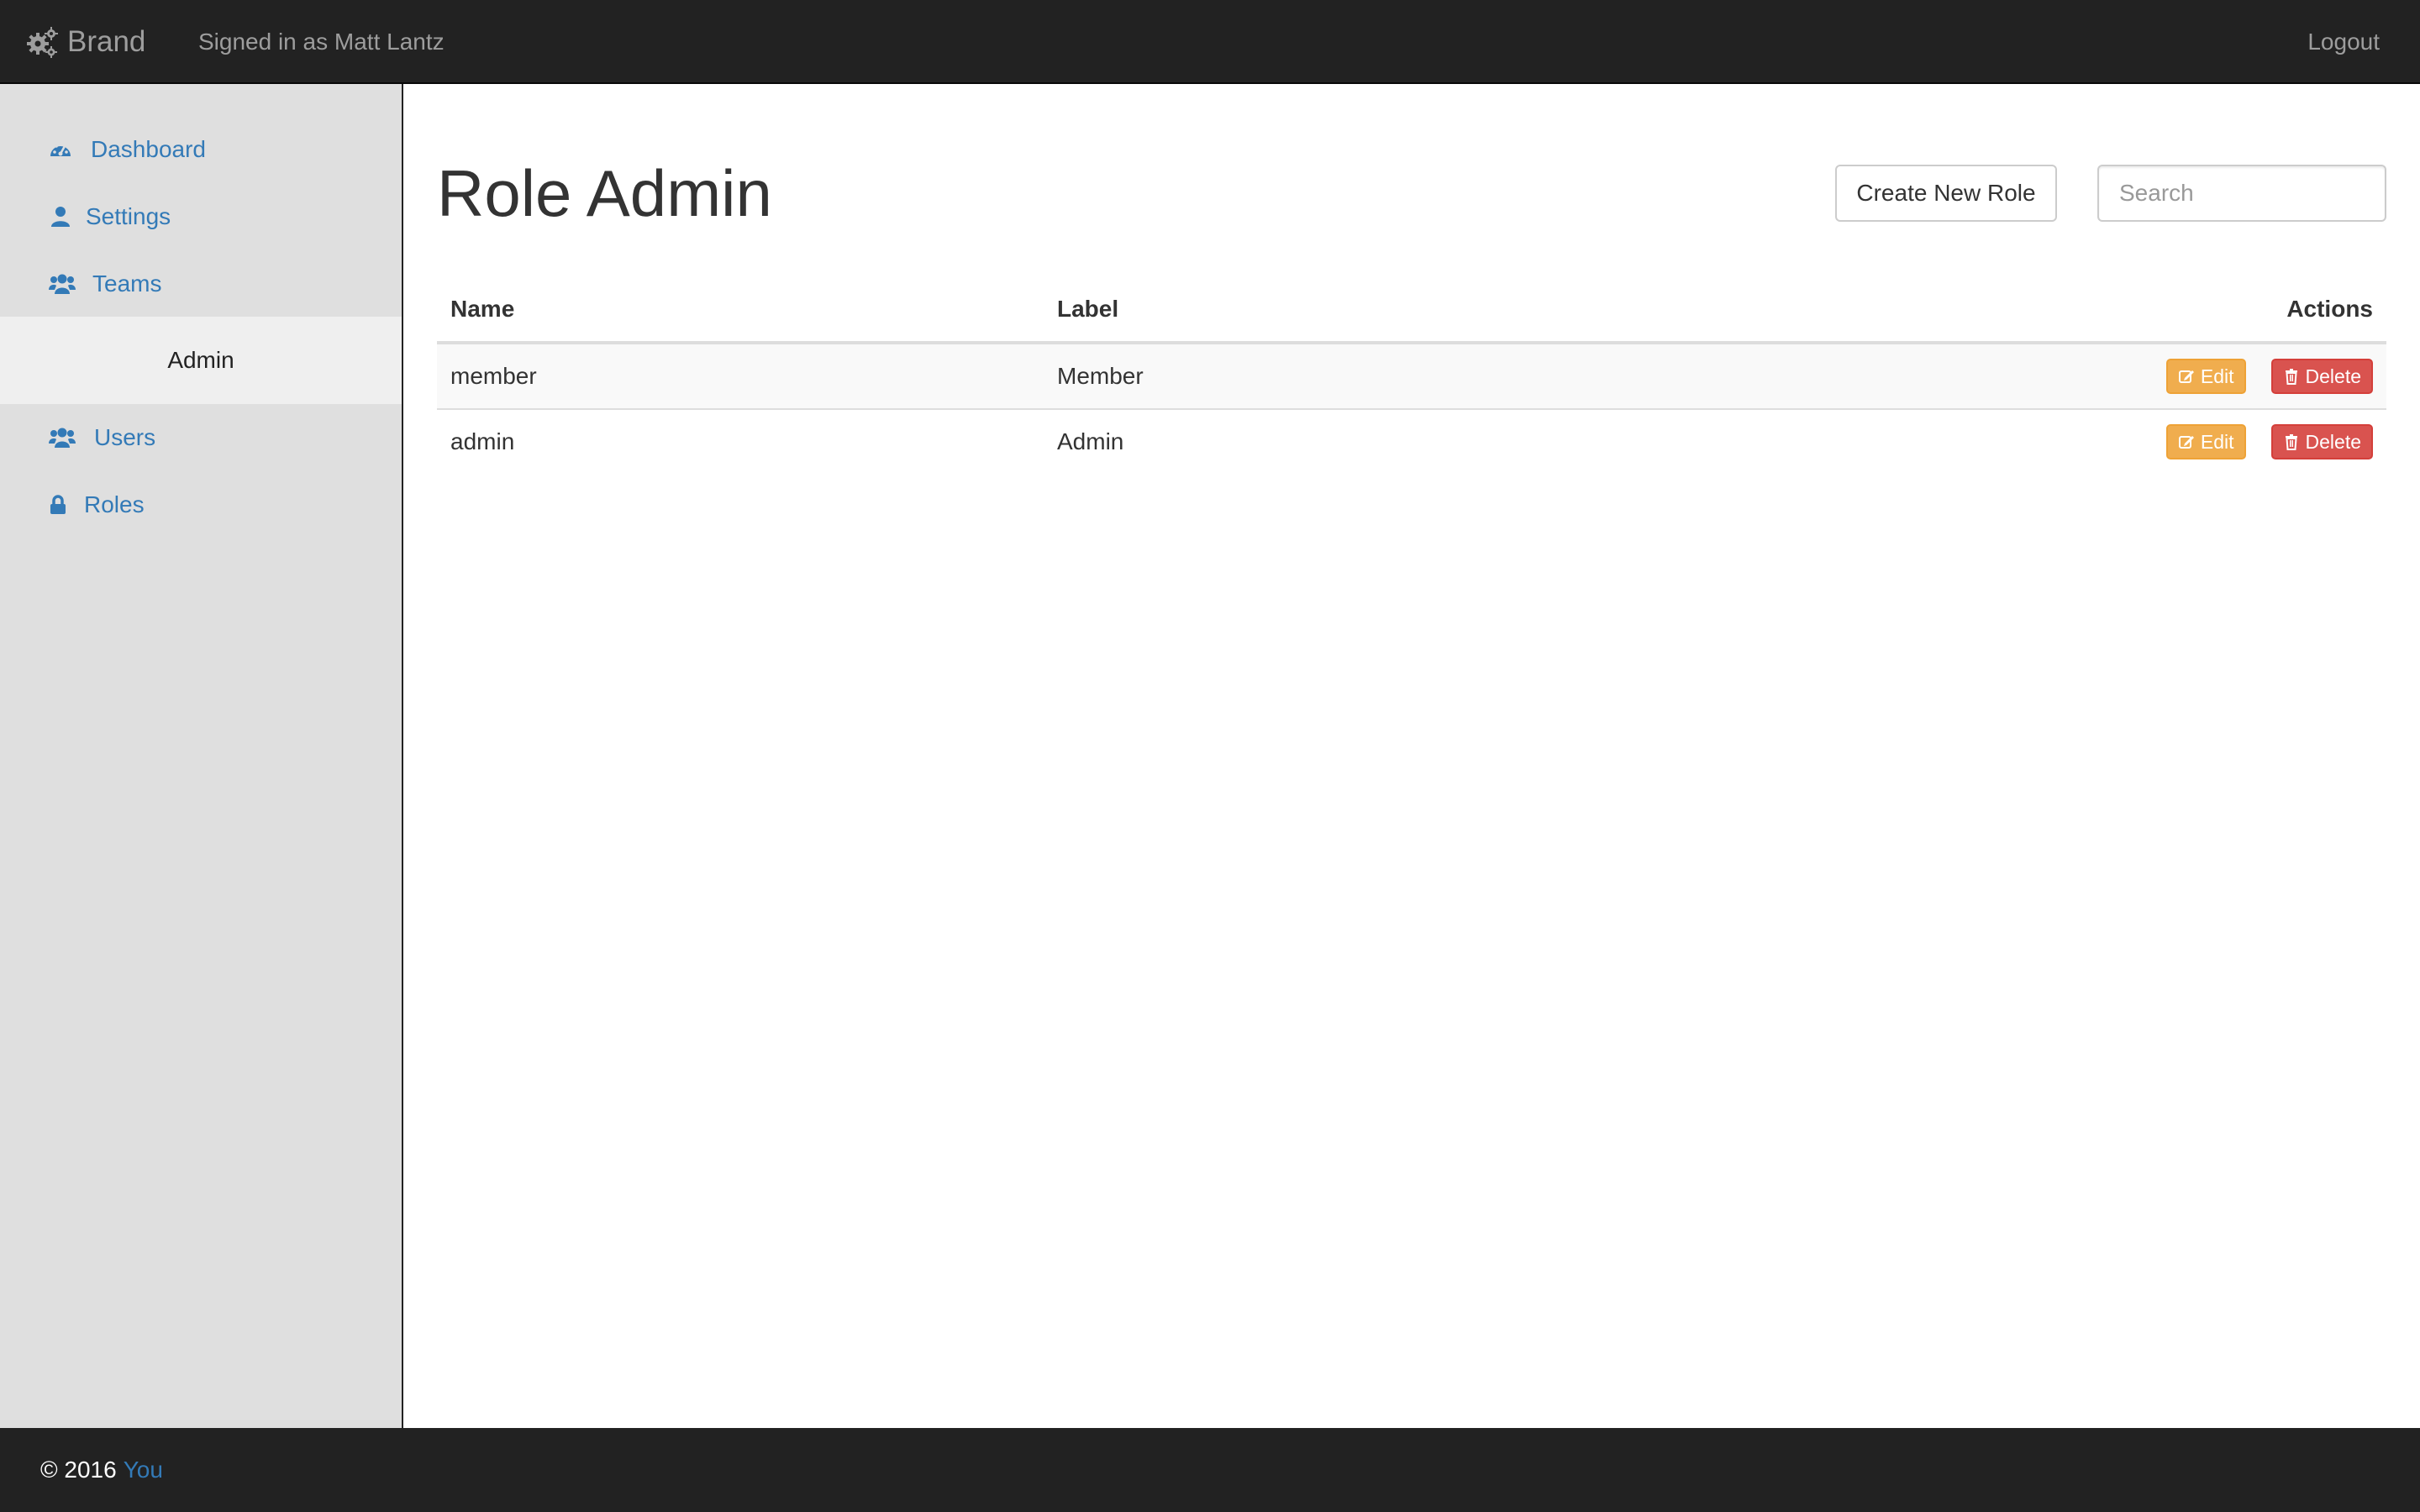 This screenshot has width=2420, height=1512. I want to click on create-new-role-button: Create New Role, so click(1946, 193).